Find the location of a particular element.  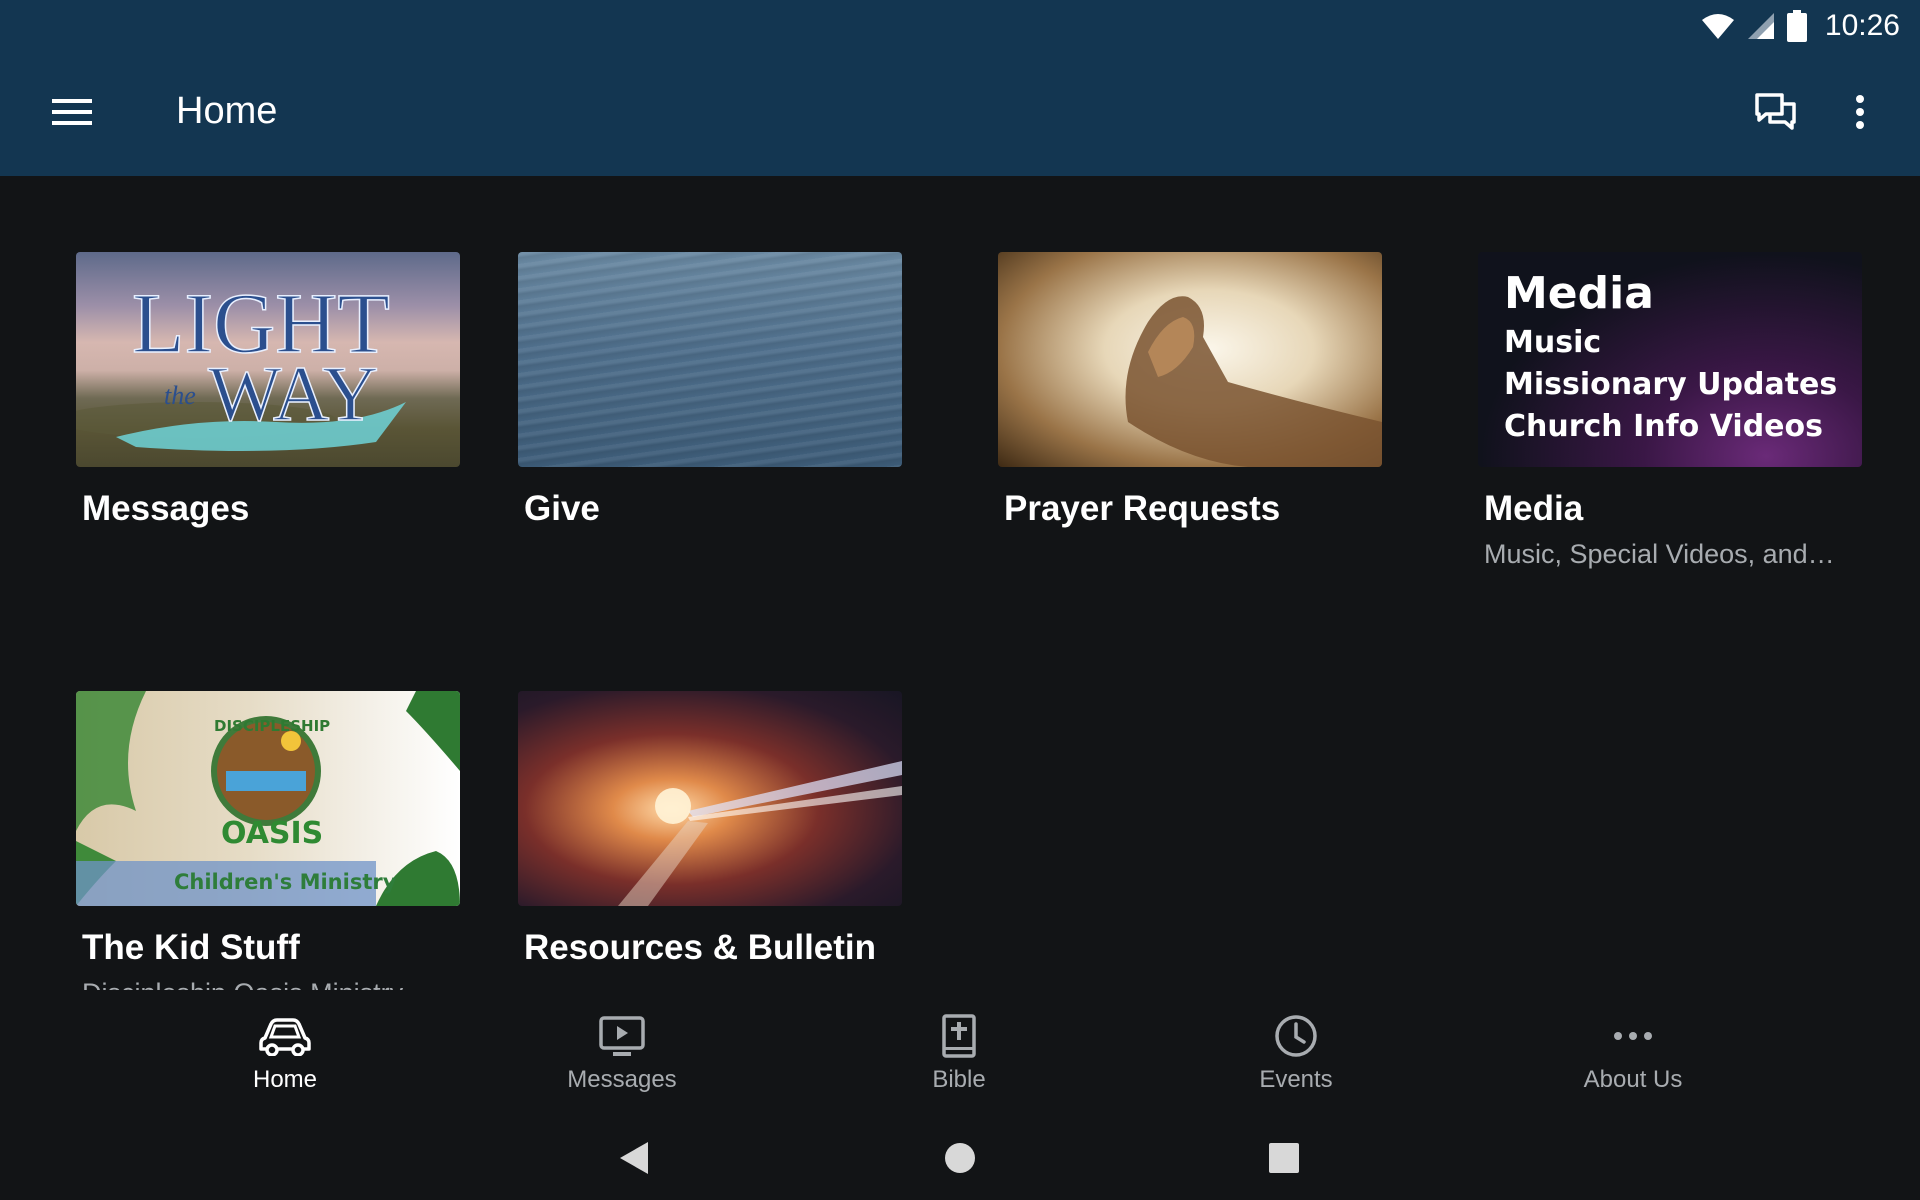

nav-label: Home is located at coordinates (285, 1079).